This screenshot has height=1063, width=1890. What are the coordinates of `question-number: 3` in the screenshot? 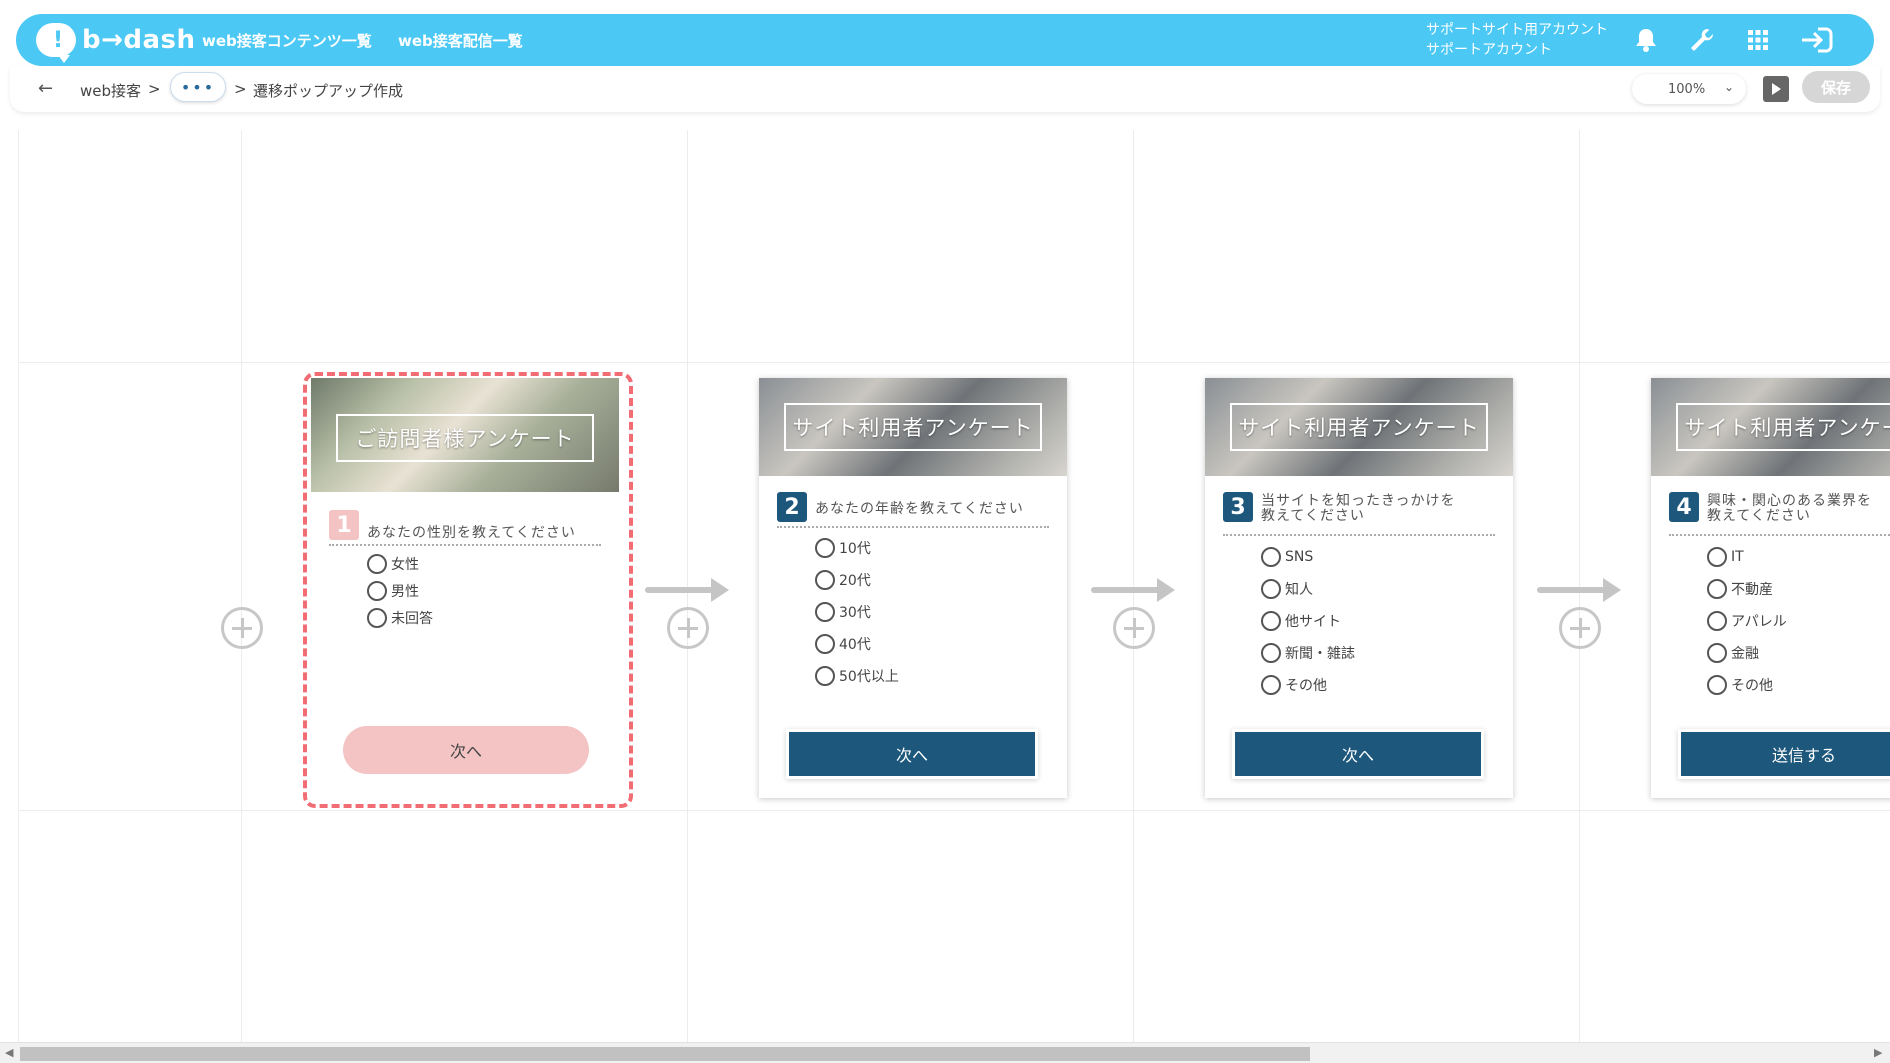 It's located at (1238, 507).